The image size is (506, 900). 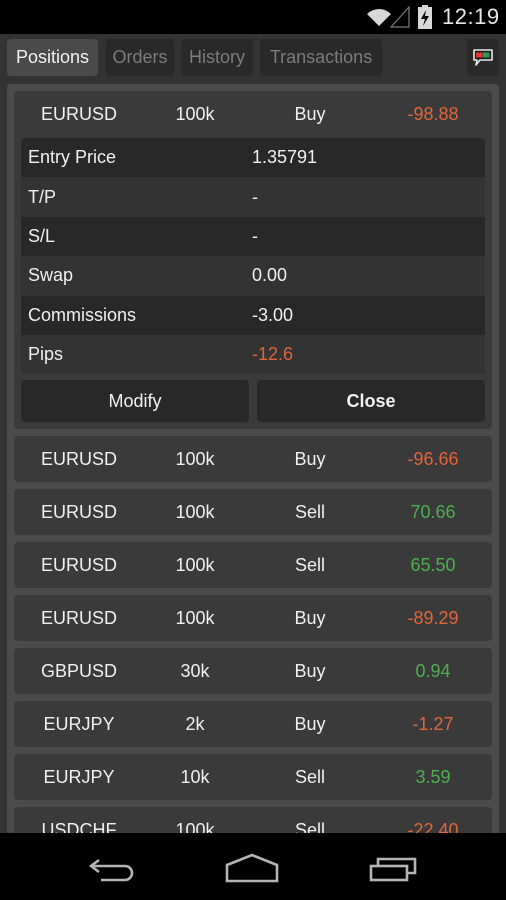 I want to click on home-icon, so click(x=252, y=868).